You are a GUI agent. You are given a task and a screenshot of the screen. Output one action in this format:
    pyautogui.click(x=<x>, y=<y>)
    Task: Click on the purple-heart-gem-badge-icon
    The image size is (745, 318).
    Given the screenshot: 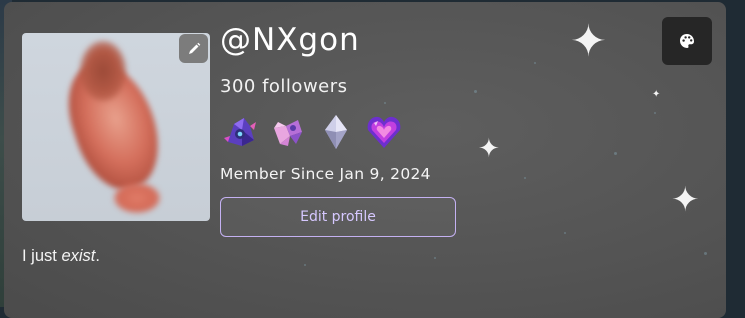 What is the action you would take?
    pyautogui.click(x=384, y=132)
    